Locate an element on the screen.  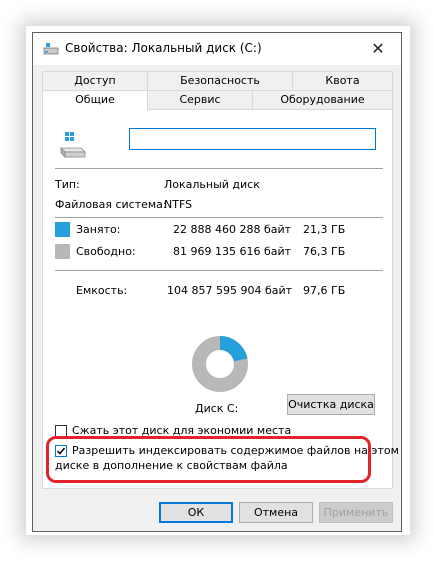
used-label: Занято: is located at coordinates (98, 229).